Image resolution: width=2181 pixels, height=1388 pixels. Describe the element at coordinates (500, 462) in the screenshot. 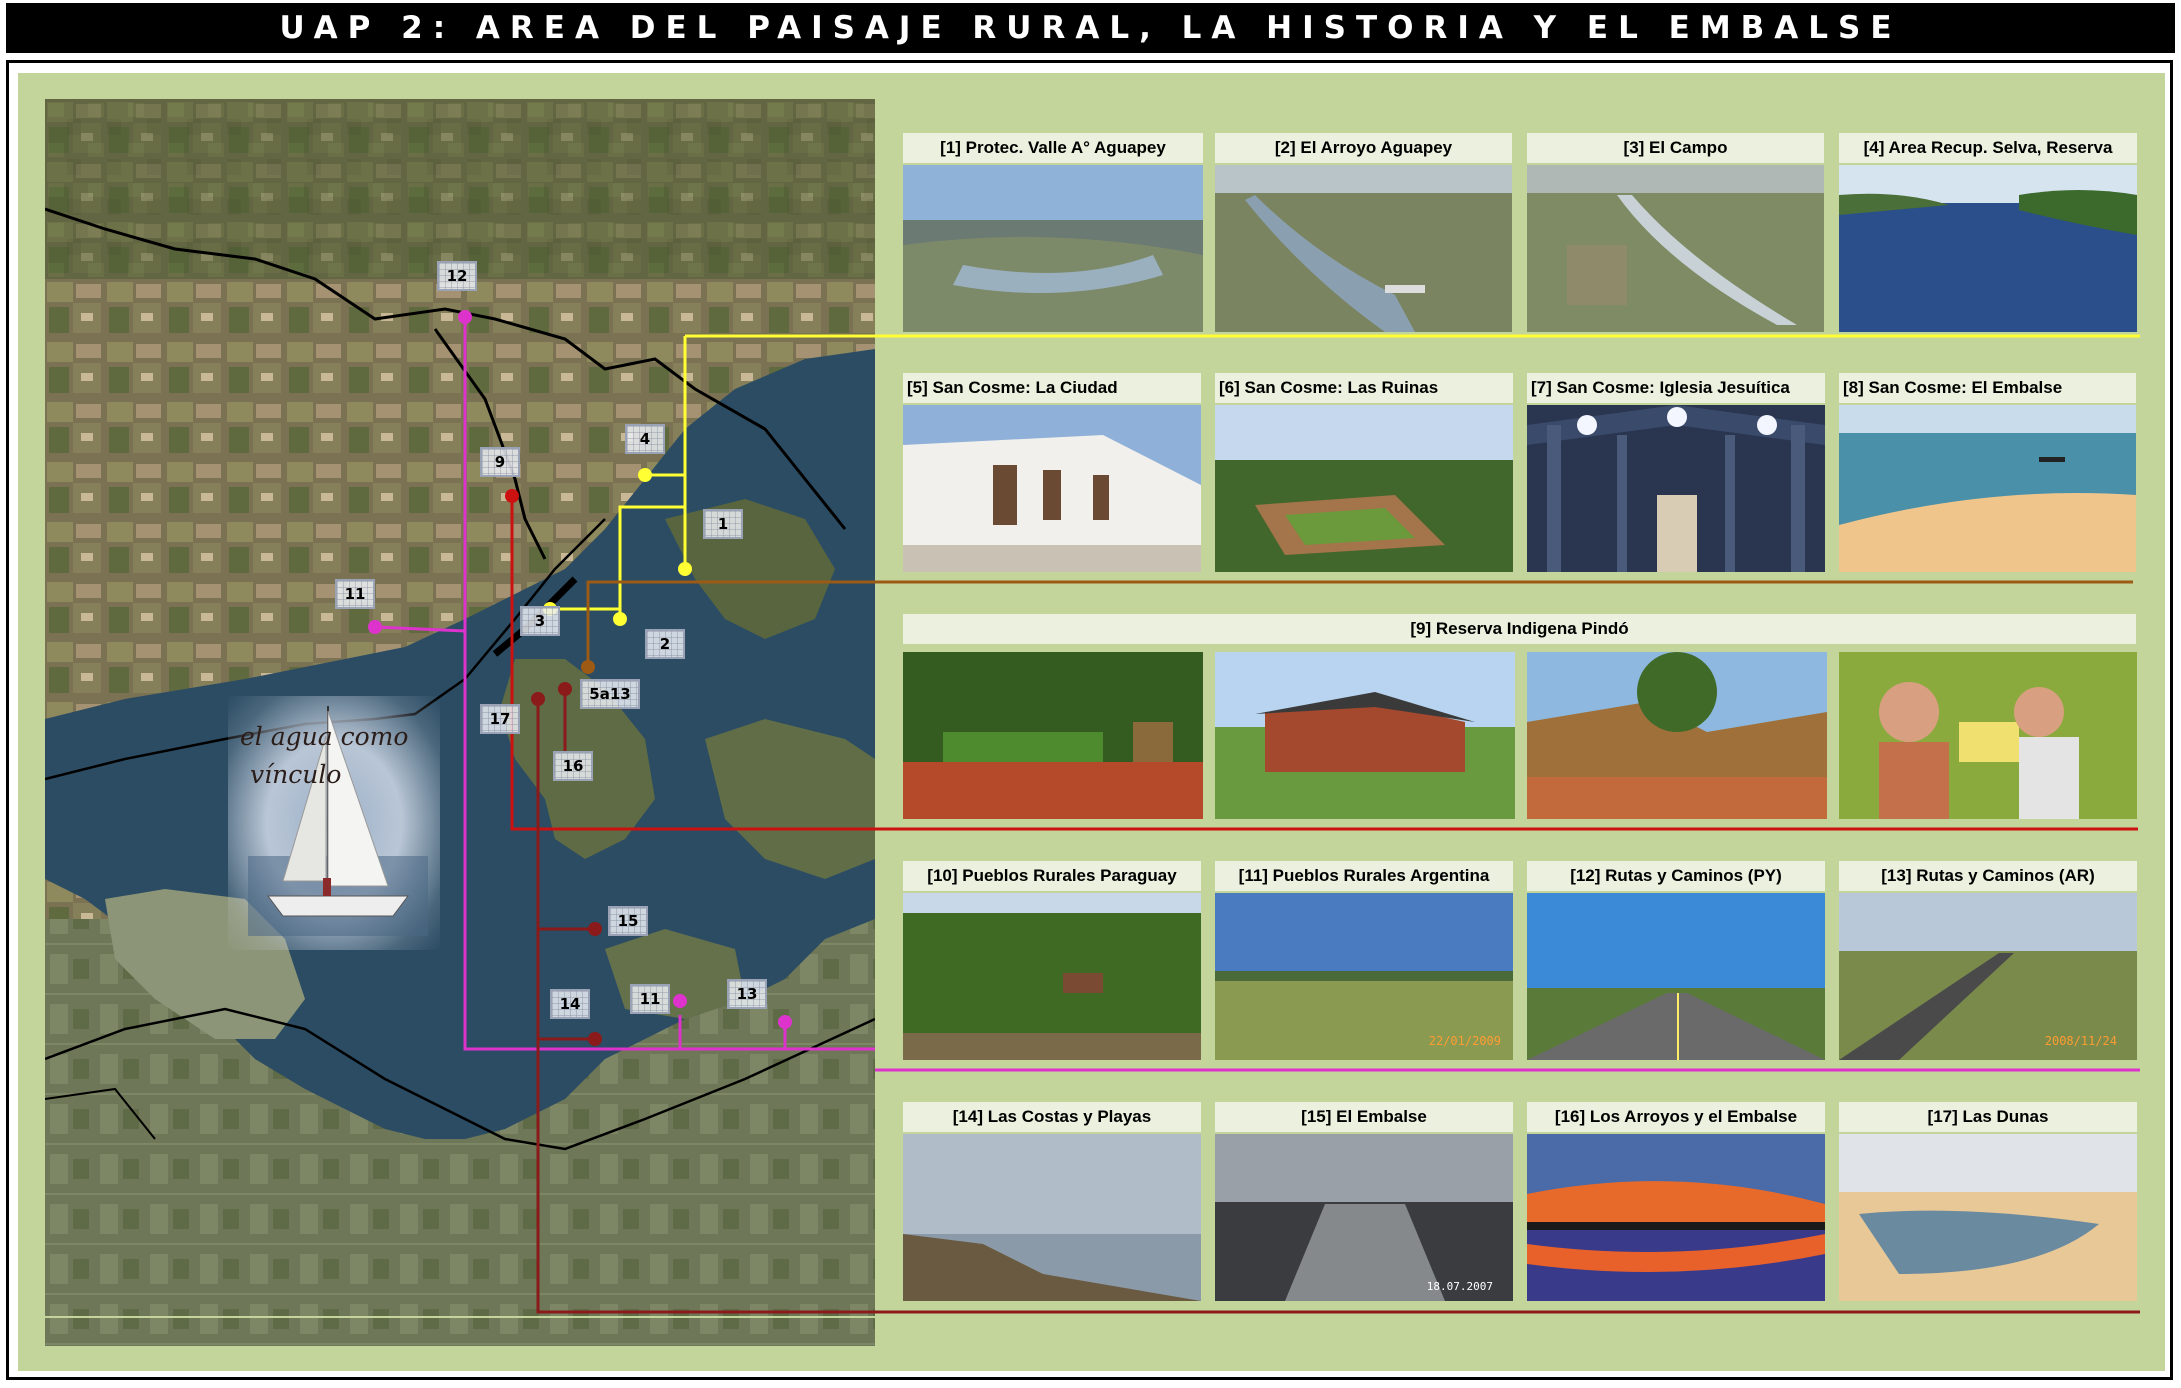

I see `map-marker-9: 9` at that location.